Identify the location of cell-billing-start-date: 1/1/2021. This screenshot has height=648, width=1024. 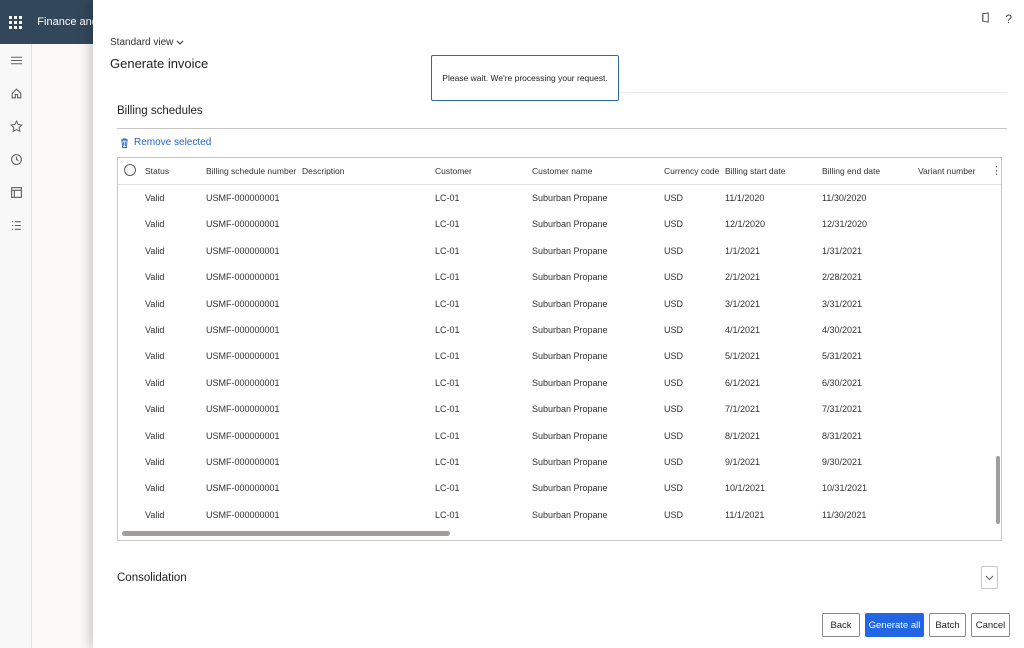
(743, 250).